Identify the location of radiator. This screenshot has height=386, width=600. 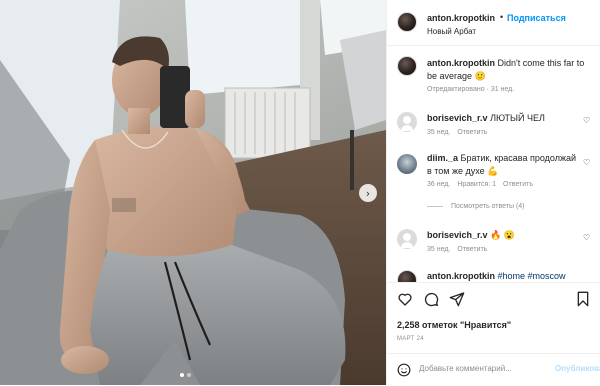
(267, 123).